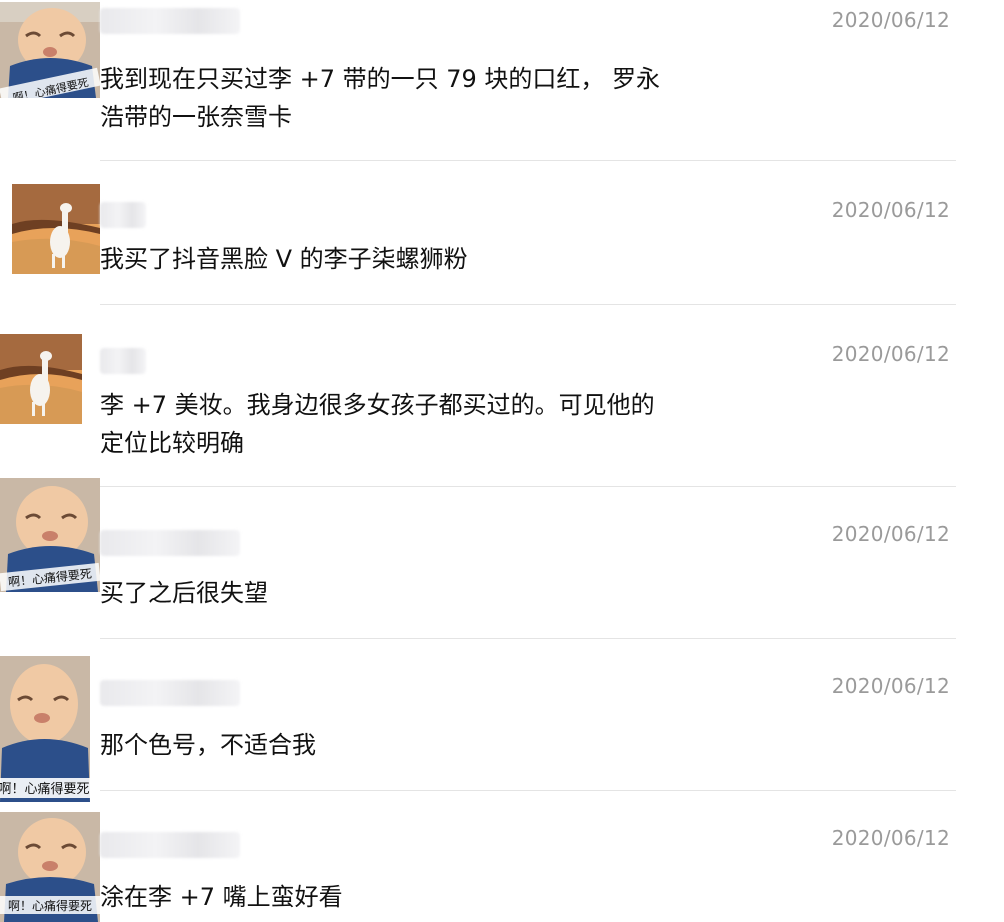 The image size is (1004, 922). Describe the element at coordinates (221, 897) in the screenshot. I see `comment-text: 涂在李 +7 嘴上蛮好看` at that location.